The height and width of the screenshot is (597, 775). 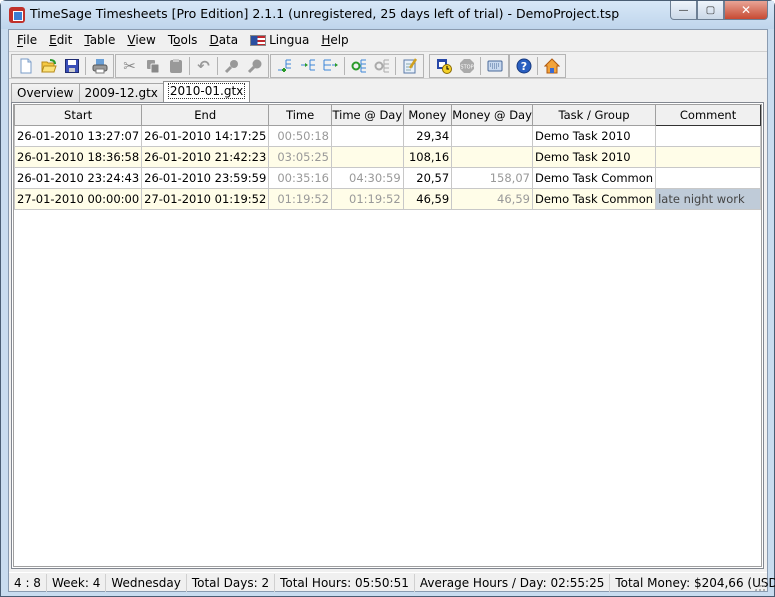 I want to click on cell-time: 03:05:25, so click(x=300, y=156).